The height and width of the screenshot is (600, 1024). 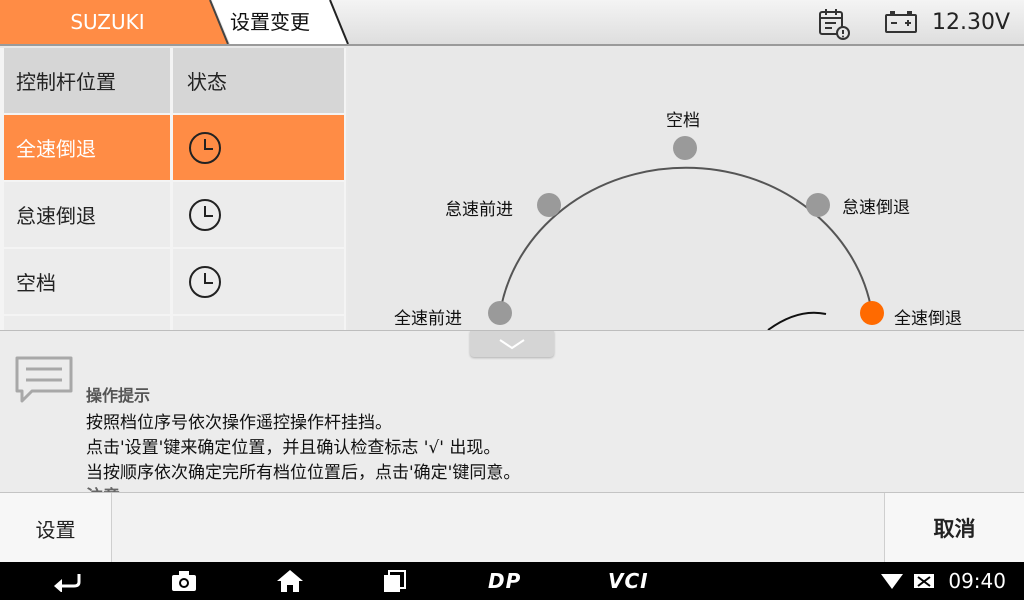 I want to click on system-nav-bar: DP VCI 09:40, so click(x=512, y=581).